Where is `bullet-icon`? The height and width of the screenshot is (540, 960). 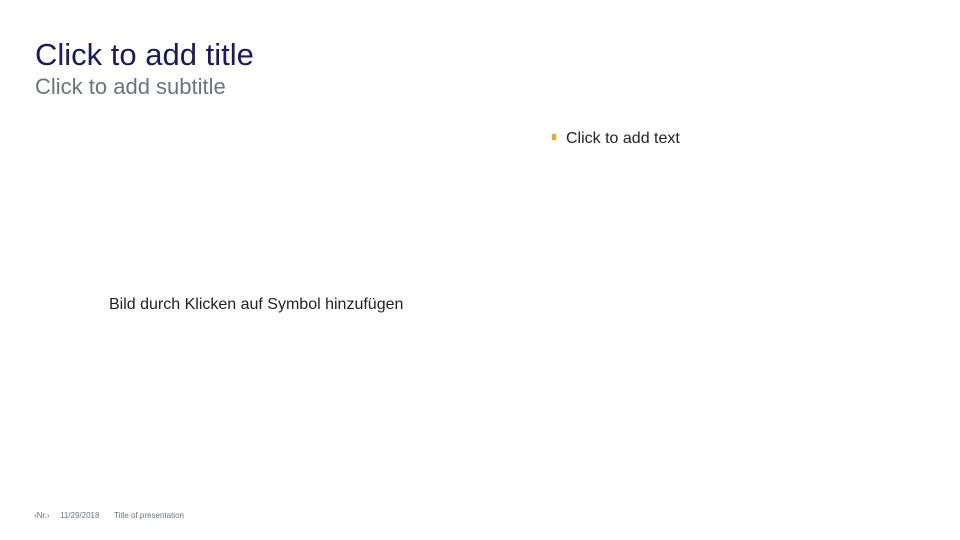
bullet-icon is located at coordinates (554, 137).